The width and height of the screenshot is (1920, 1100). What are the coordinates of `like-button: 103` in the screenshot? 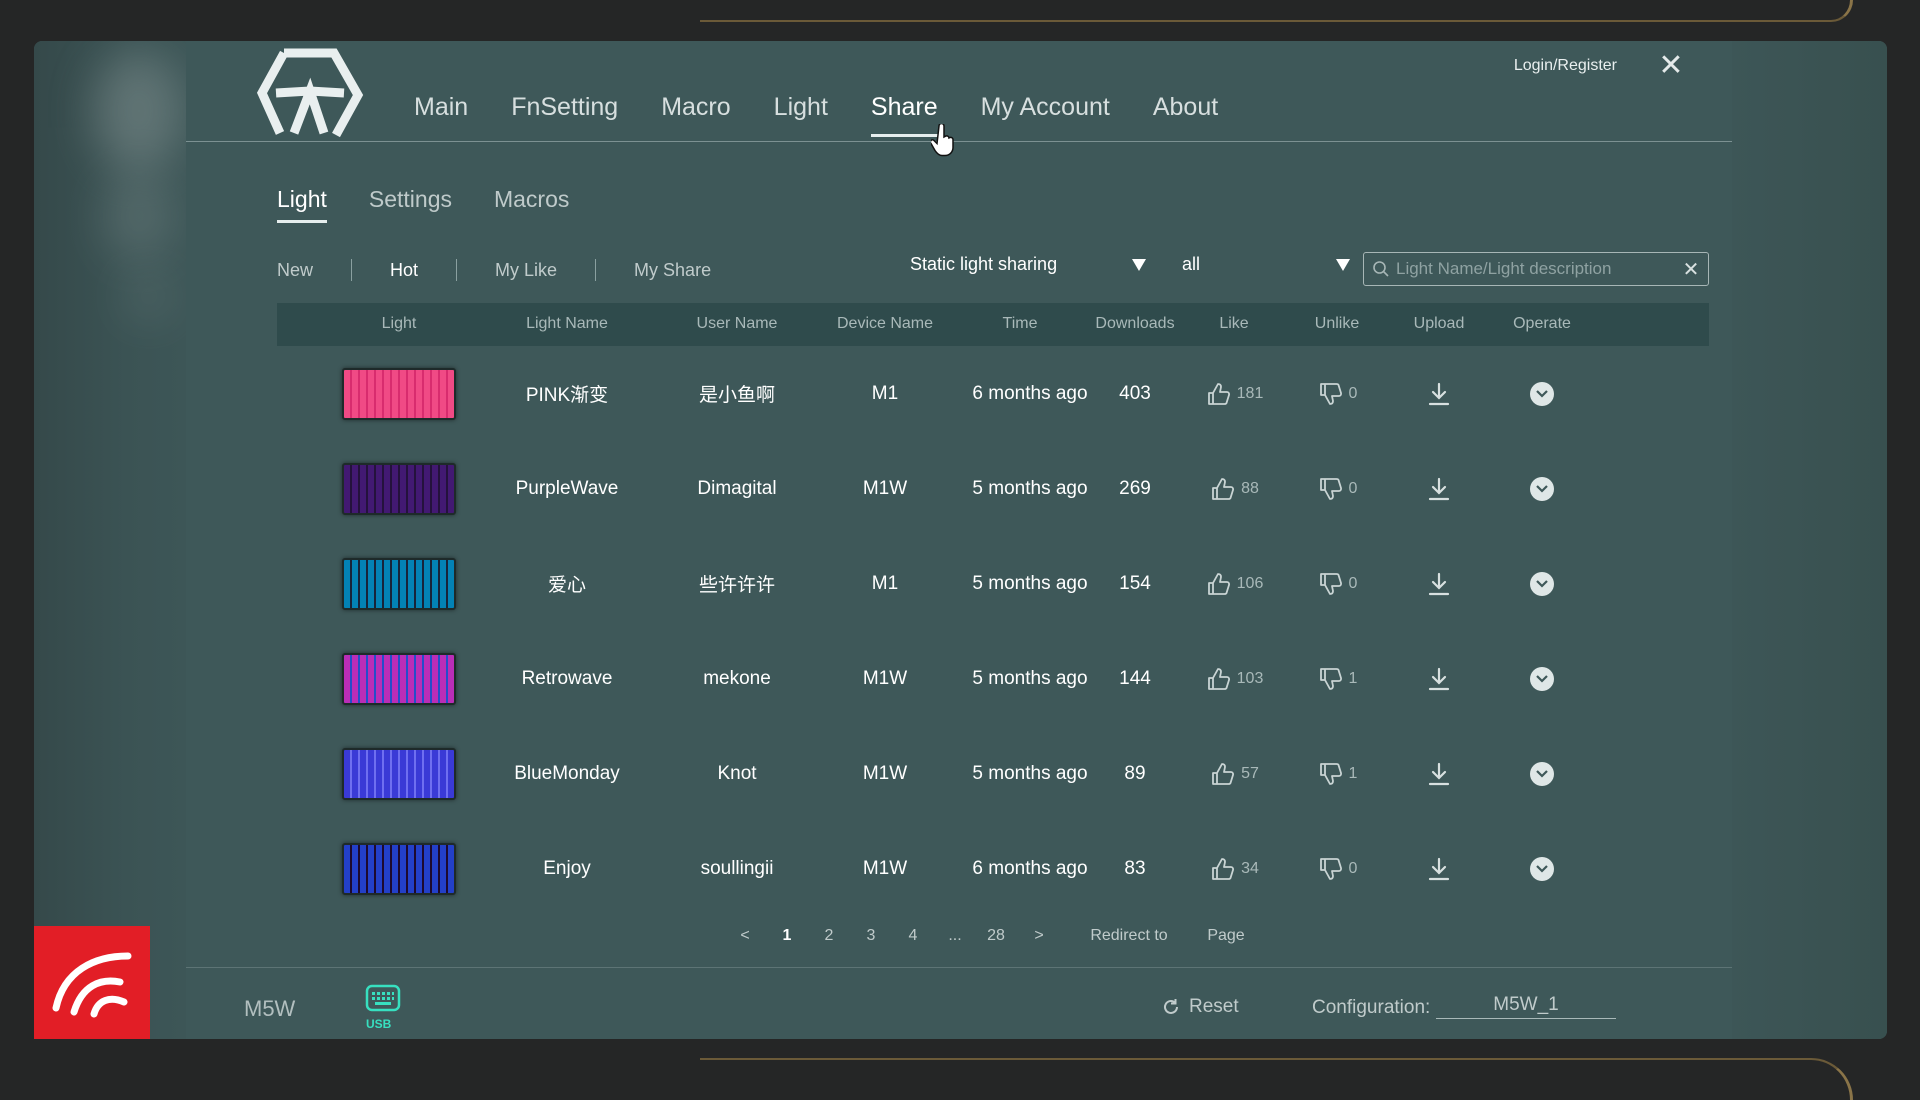 It's located at (1234, 678).